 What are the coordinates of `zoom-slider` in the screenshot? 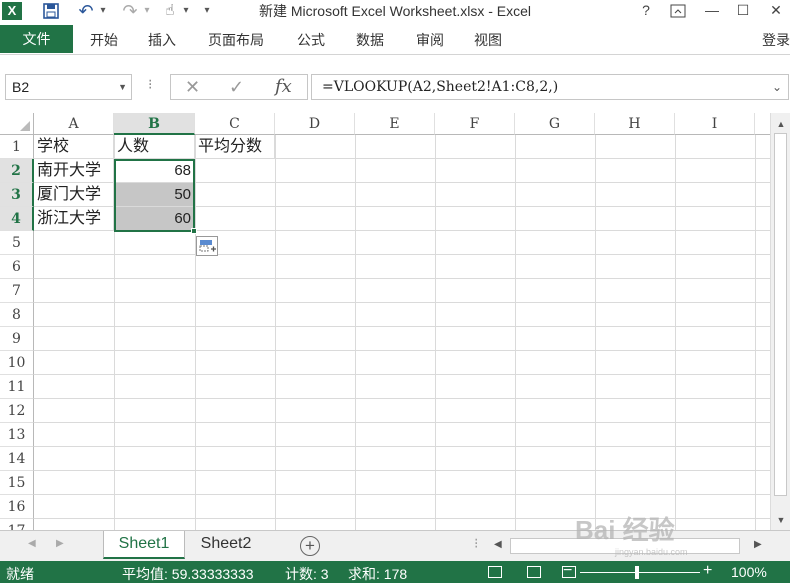 It's located at (640, 572).